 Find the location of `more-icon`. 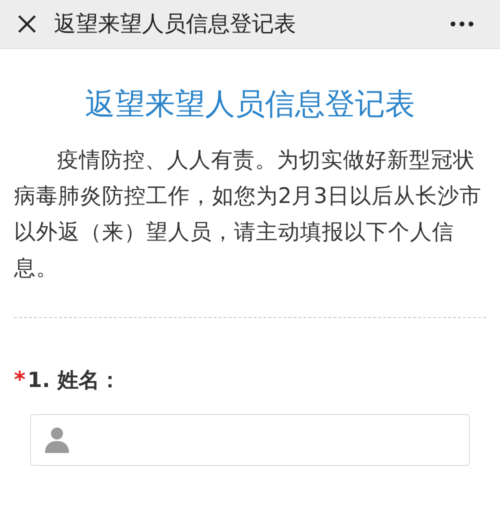

more-icon is located at coordinates (462, 24).